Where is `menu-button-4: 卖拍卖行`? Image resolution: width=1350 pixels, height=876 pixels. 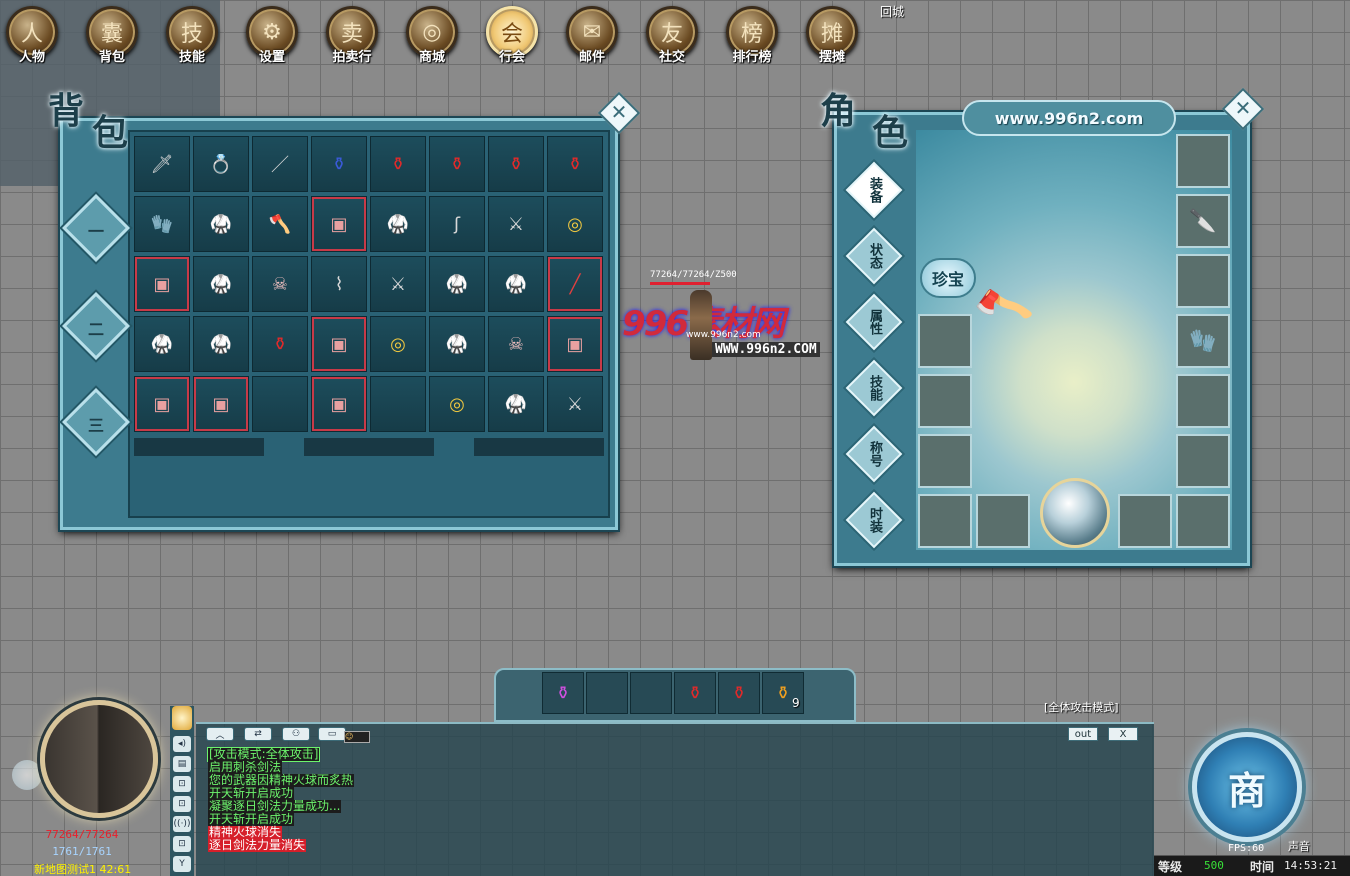 menu-button-4: 卖拍卖行 is located at coordinates (352, 38).